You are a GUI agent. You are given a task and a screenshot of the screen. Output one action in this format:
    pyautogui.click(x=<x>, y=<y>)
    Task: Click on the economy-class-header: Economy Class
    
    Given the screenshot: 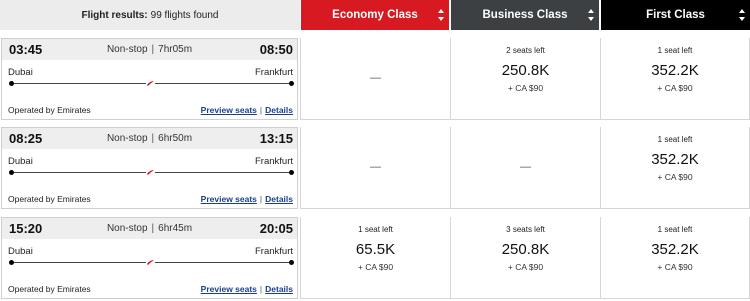 What is the action you would take?
    pyautogui.click(x=375, y=15)
    